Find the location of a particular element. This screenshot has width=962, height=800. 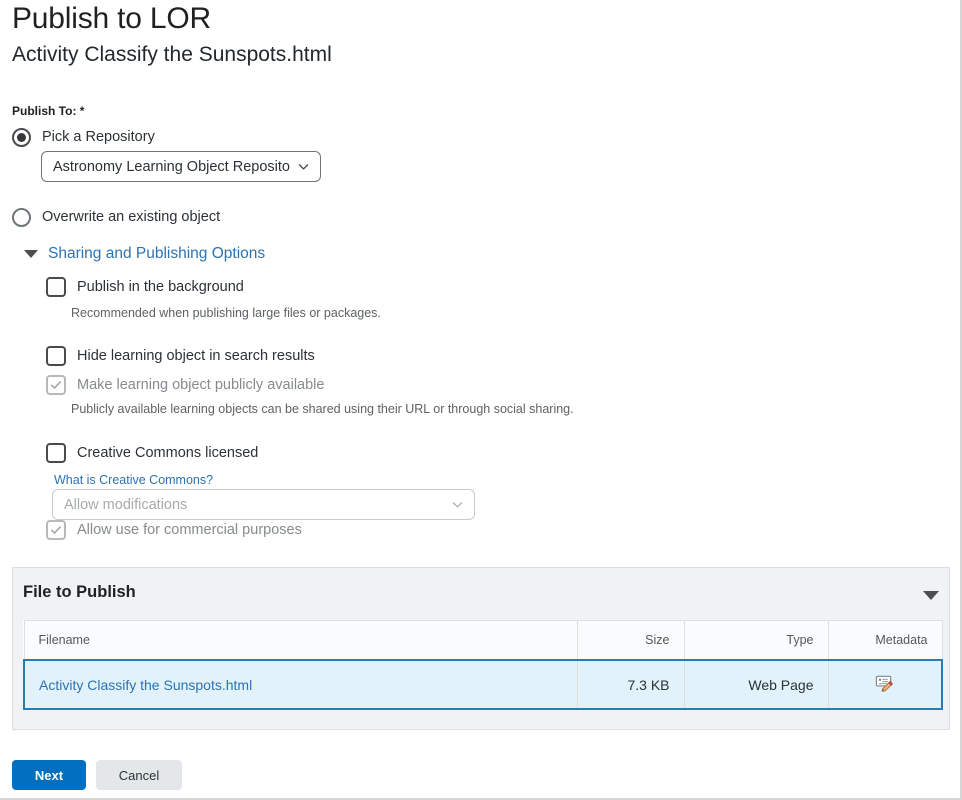

sharing-and-publishing-options-toggle: Sharing and Publishing Options is located at coordinates (144, 254).